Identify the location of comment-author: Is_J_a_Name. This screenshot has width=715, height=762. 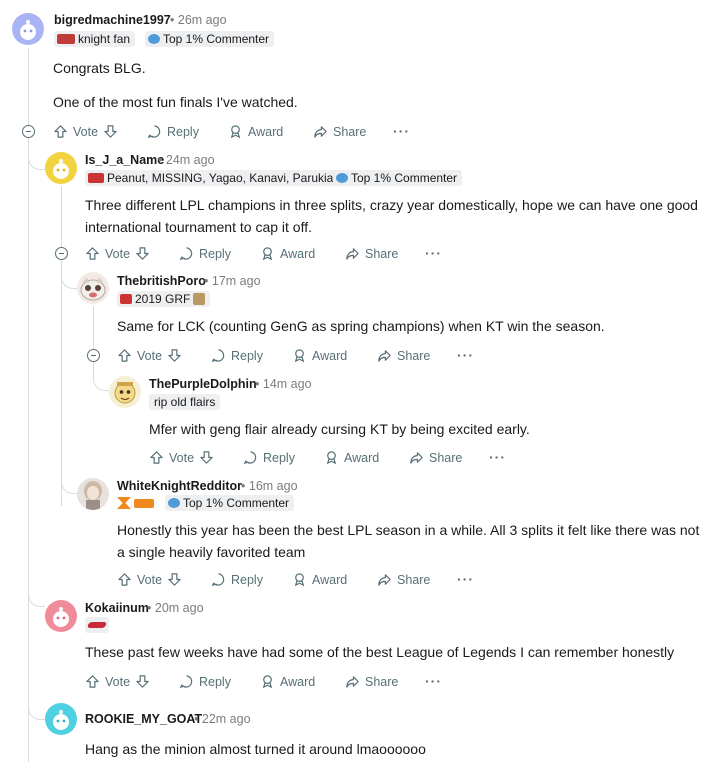
(124, 160).